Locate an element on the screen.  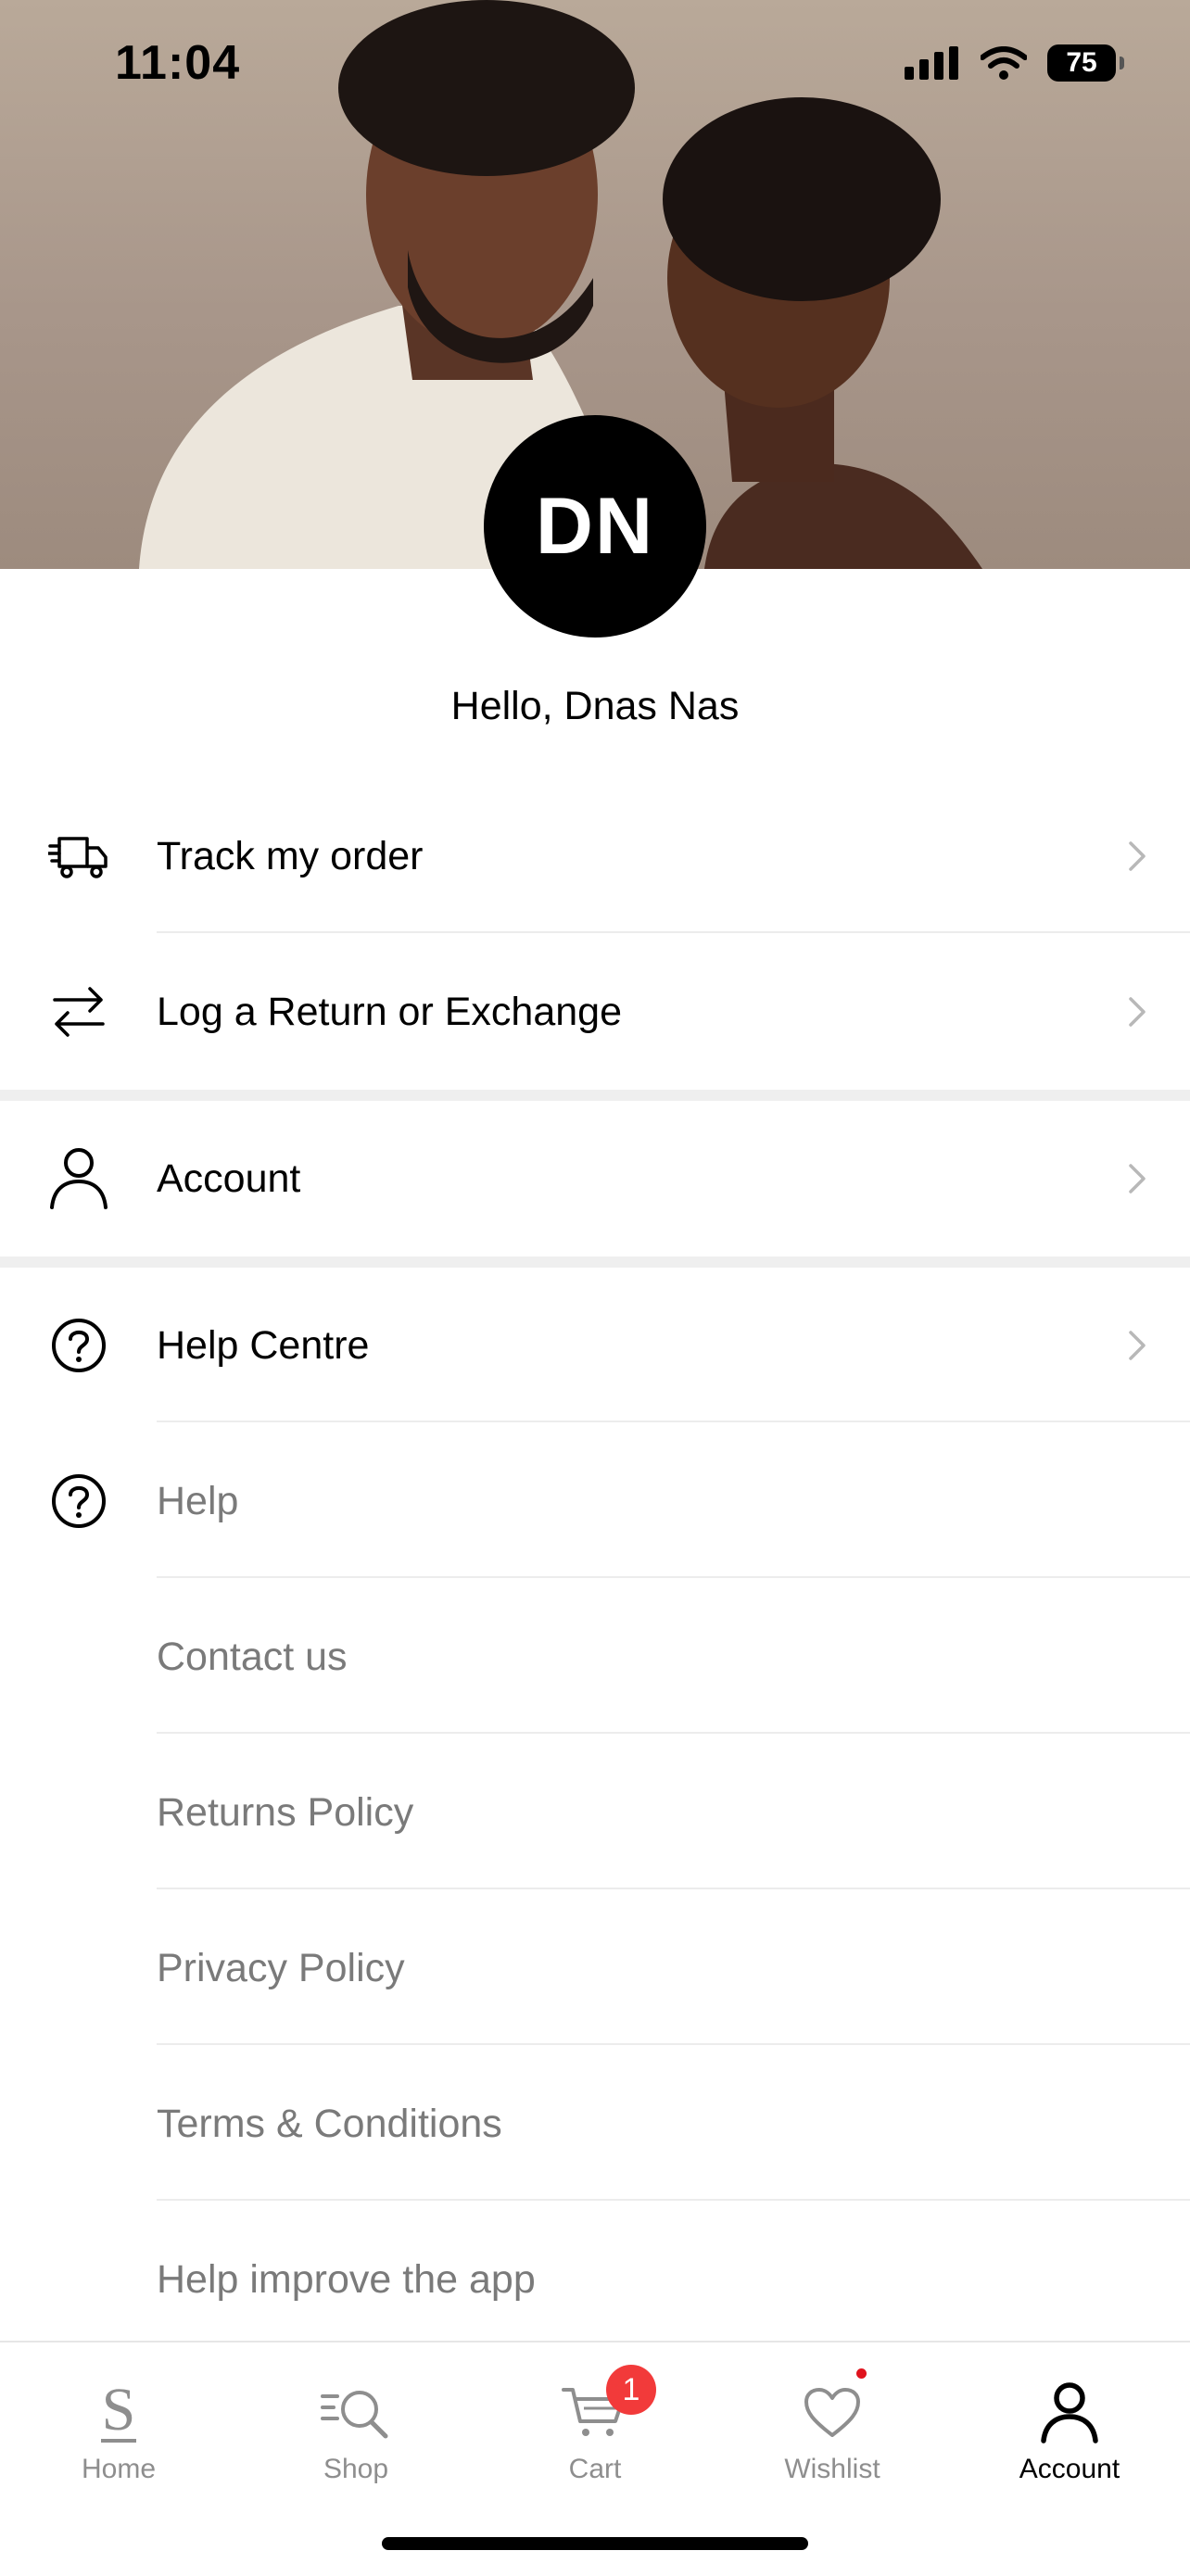
returns-policy-label: Returns Policy is located at coordinates (285, 1812).